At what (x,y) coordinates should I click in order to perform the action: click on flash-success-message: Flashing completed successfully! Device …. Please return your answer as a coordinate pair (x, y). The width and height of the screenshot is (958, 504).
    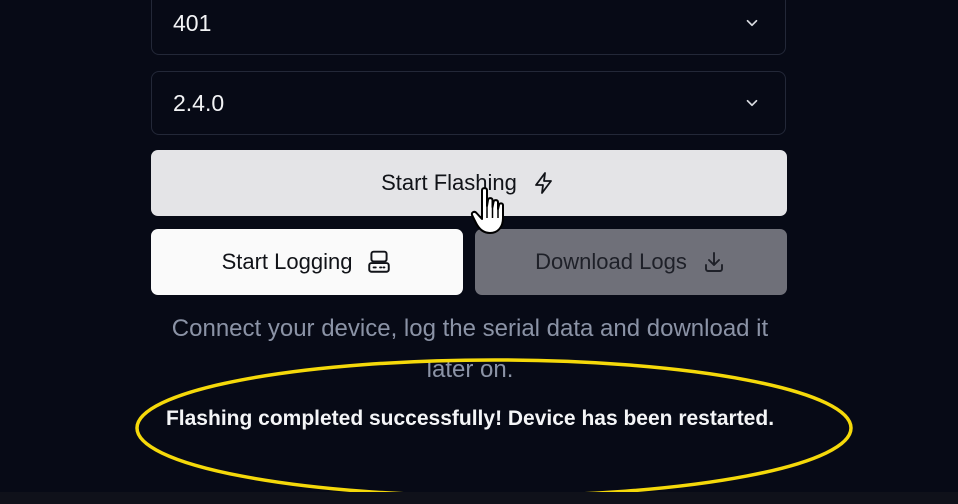
    Looking at the image, I should click on (470, 418).